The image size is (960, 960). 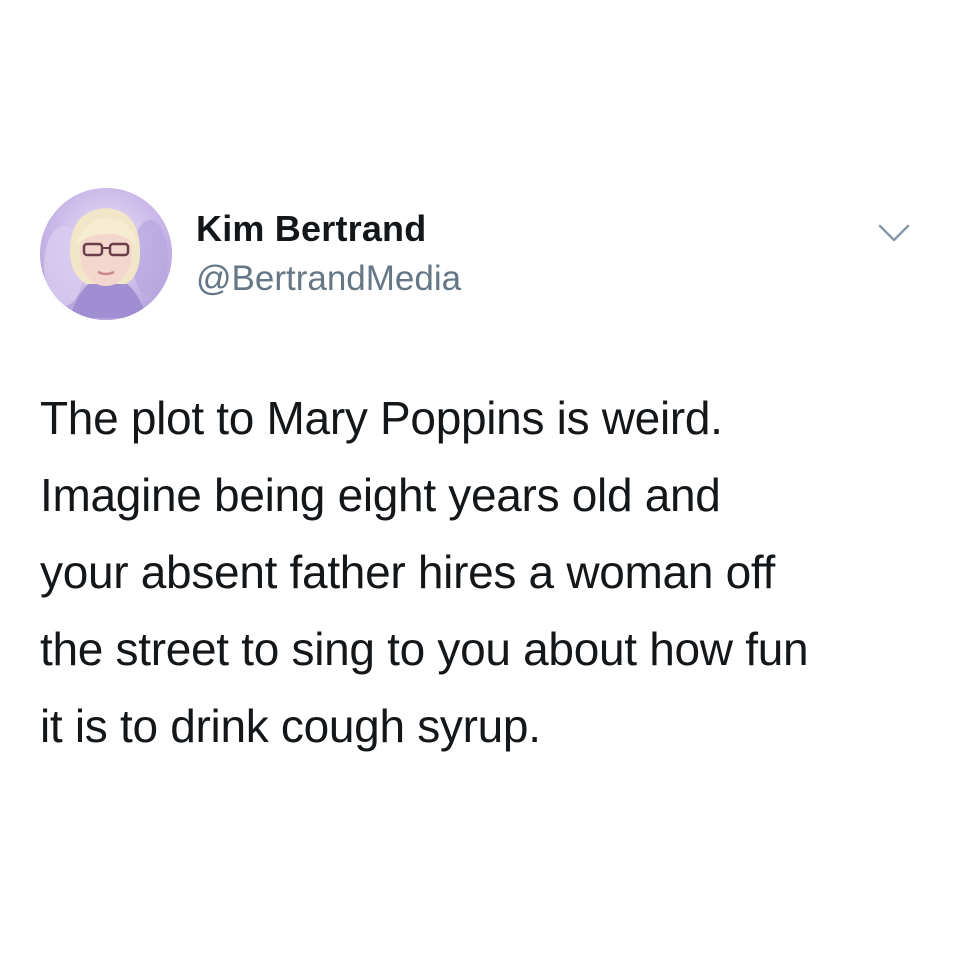 I want to click on tweet-text-line: your absent father hires a woman off, so click(x=407, y=572).